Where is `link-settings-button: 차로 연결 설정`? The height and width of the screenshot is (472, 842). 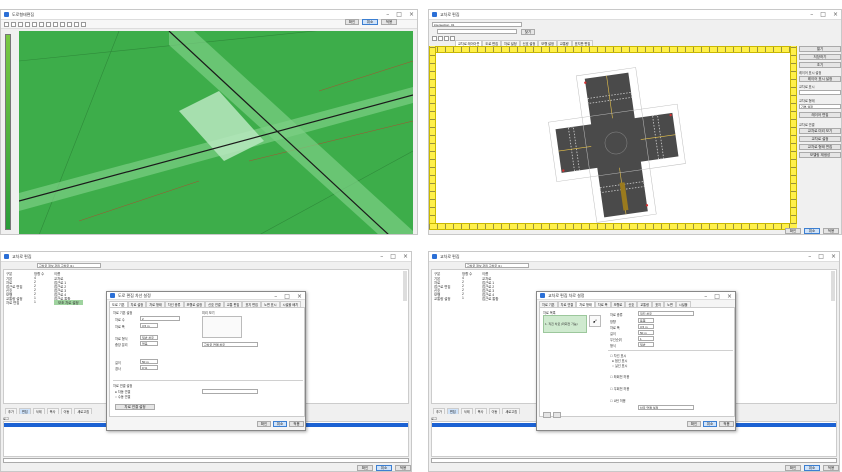
link-settings-button: 차로 연결 설정 is located at coordinates (135, 407).